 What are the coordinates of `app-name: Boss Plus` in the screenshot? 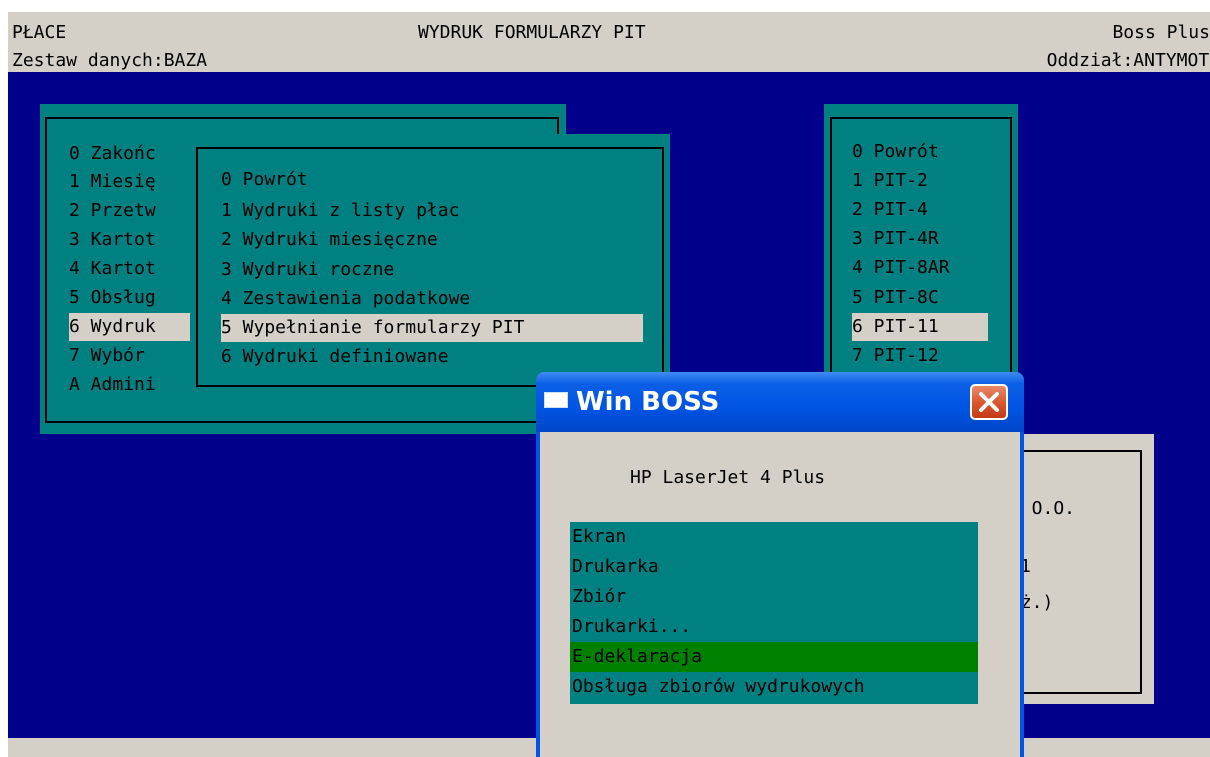 It's located at (1161, 32).